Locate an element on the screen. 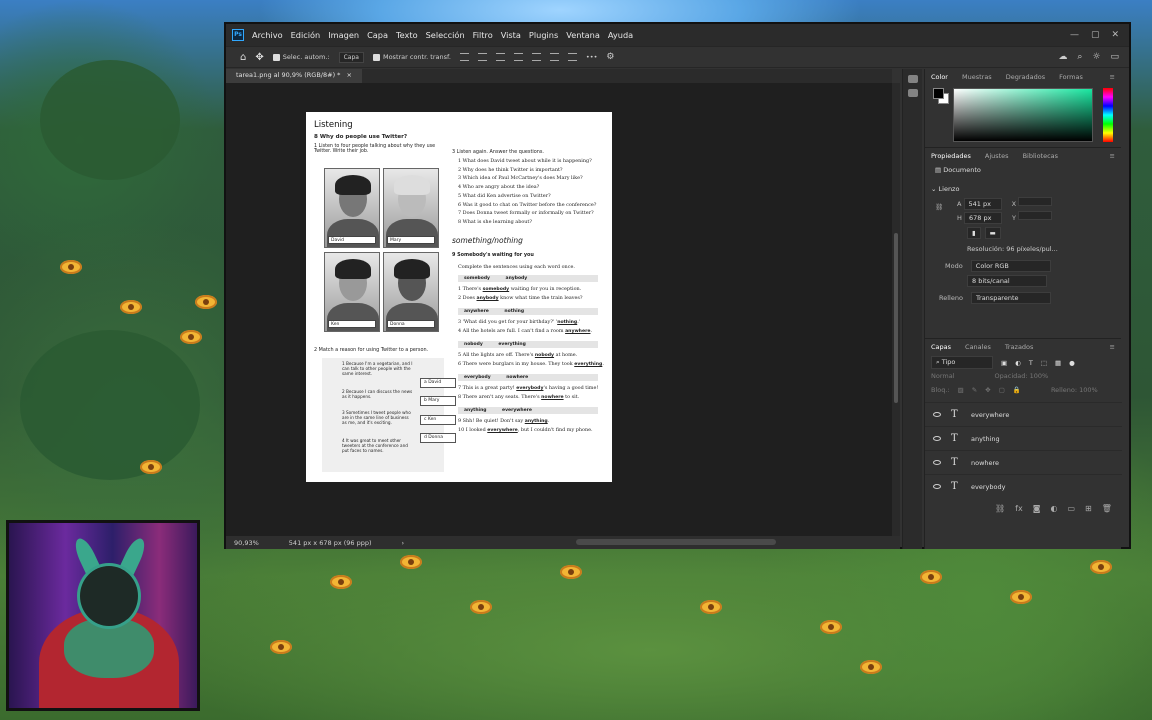 The width and height of the screenshot is (1152, 720). workspace-icon: ▭ is located at coordinates (1114, 57).